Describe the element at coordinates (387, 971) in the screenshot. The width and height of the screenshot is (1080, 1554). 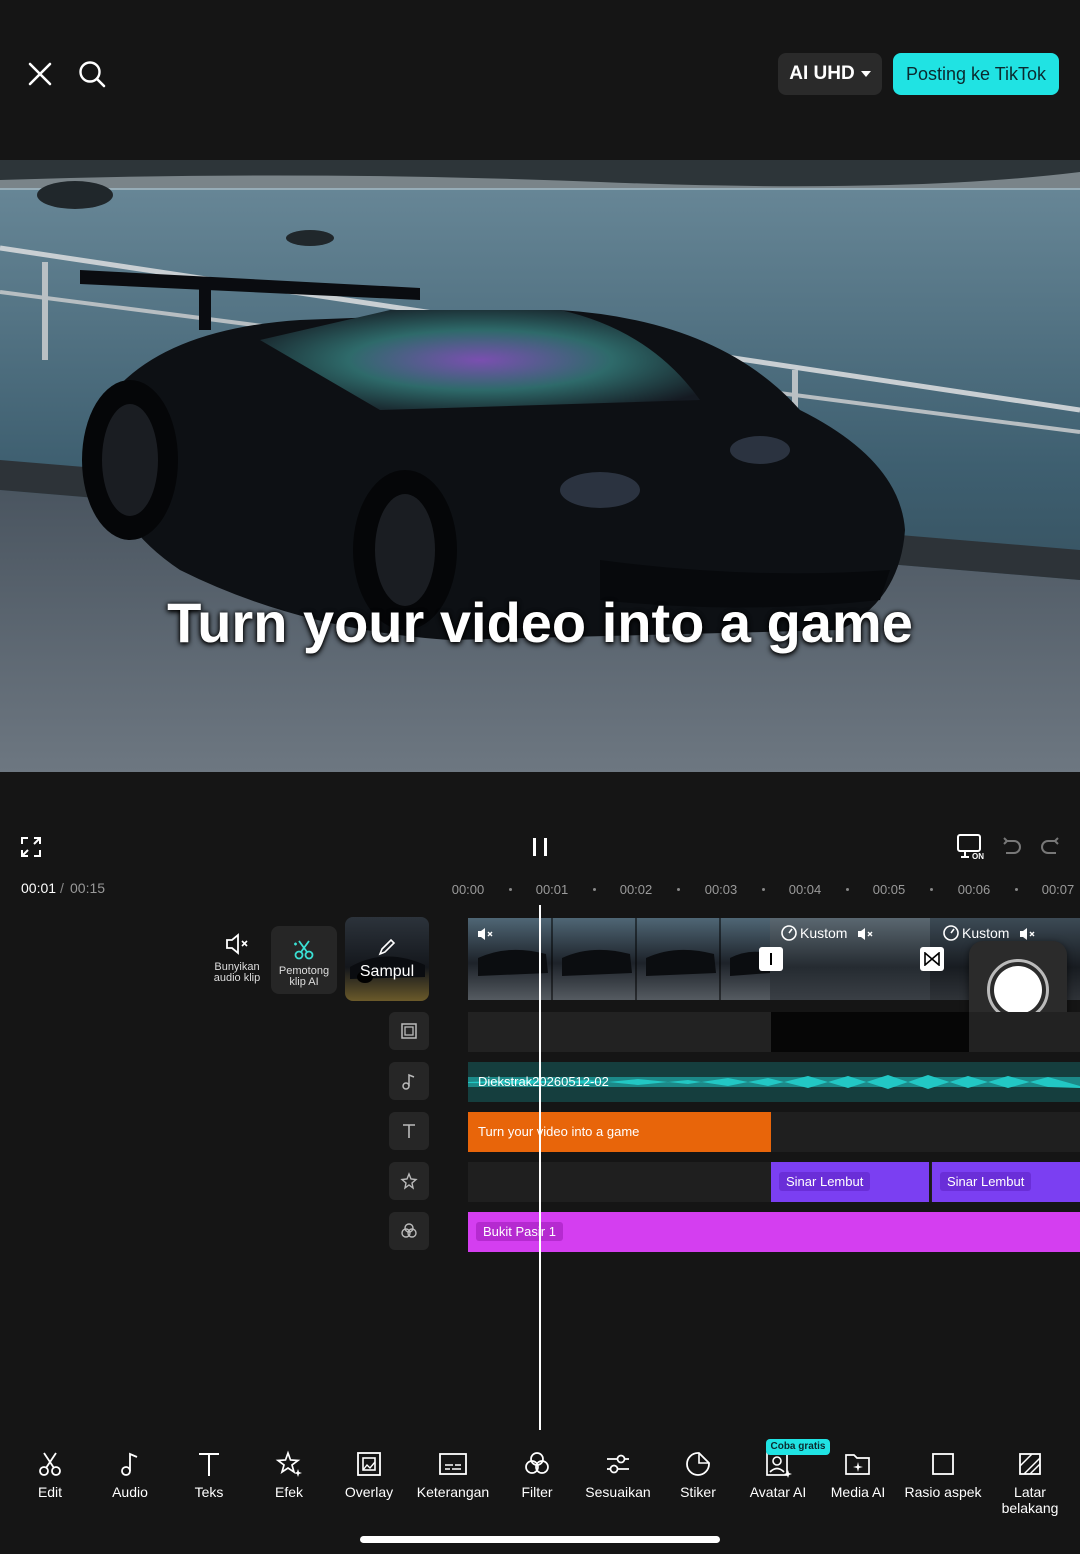
I see `cover-label: Sampul` at that location.